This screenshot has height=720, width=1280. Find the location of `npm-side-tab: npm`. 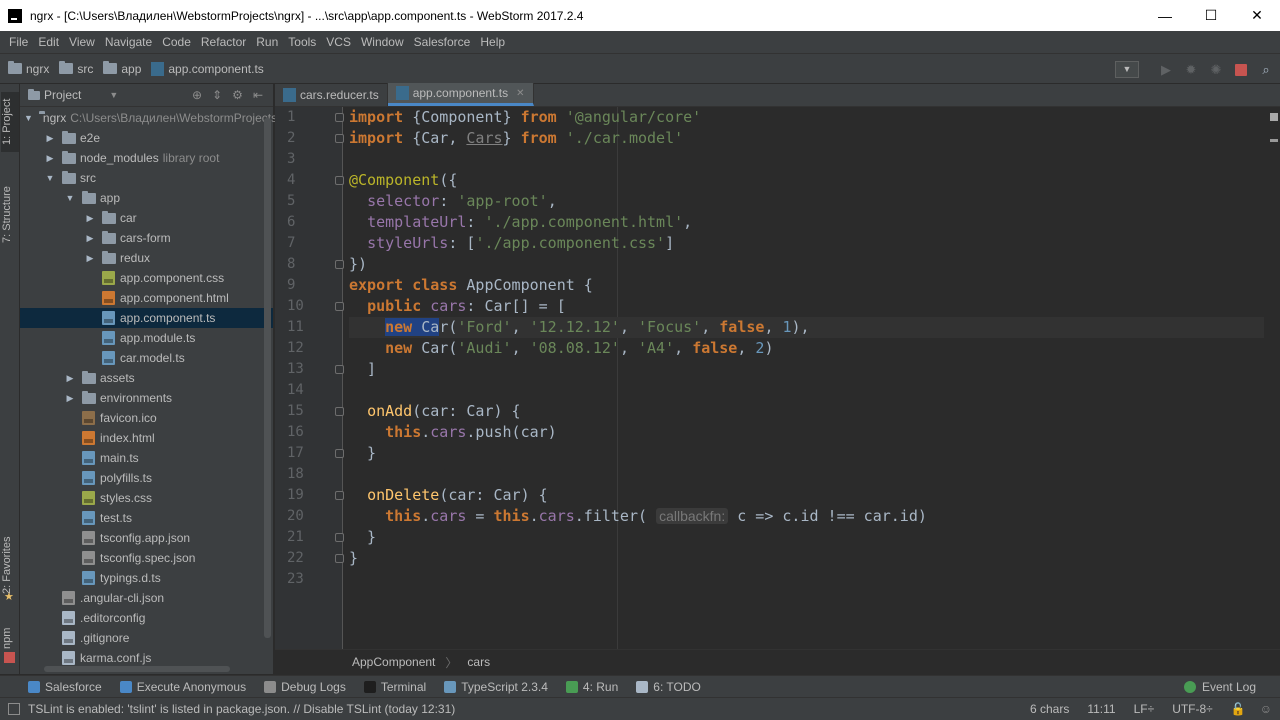

npm-side-tab: npm is located at coordinates (10, 638).